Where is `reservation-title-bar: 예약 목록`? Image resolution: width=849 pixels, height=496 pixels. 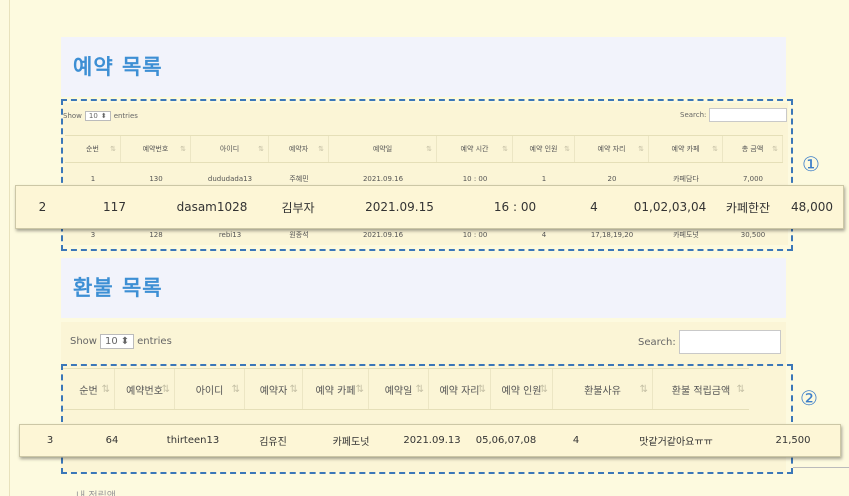
reservation-title-bar: 예약 목록 is located at coordinates (423, 67).